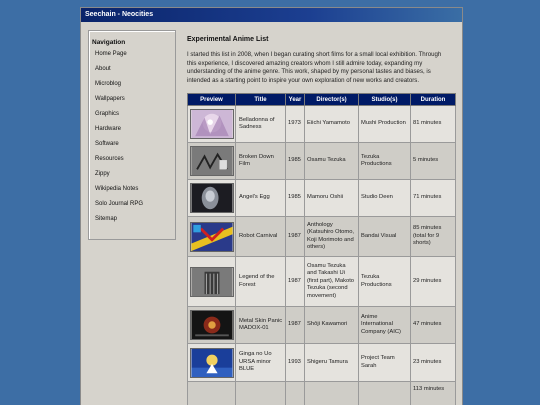 The image size is (540, 405). Describe the element at coordinates (295, 124) in the screenshot. I see `cell-year: 1973` at that location.